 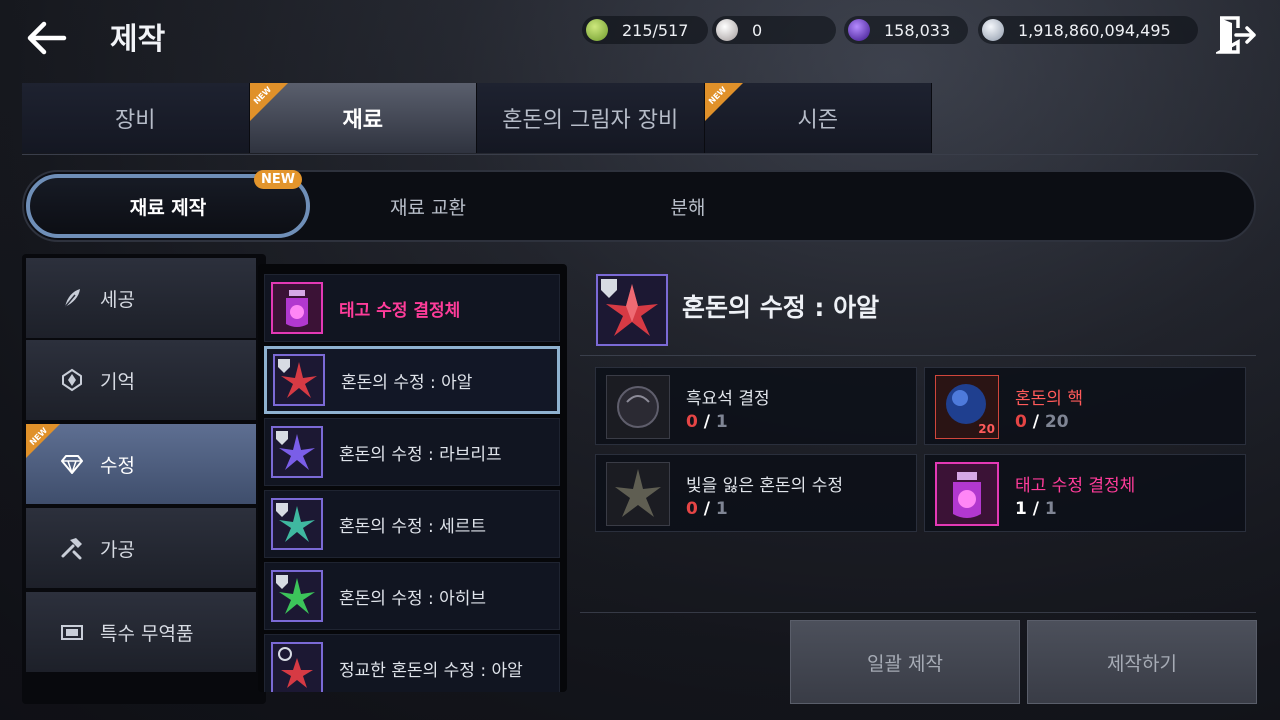 I want to click on craft-button: 제작하기, so click(x=1142, y=662).